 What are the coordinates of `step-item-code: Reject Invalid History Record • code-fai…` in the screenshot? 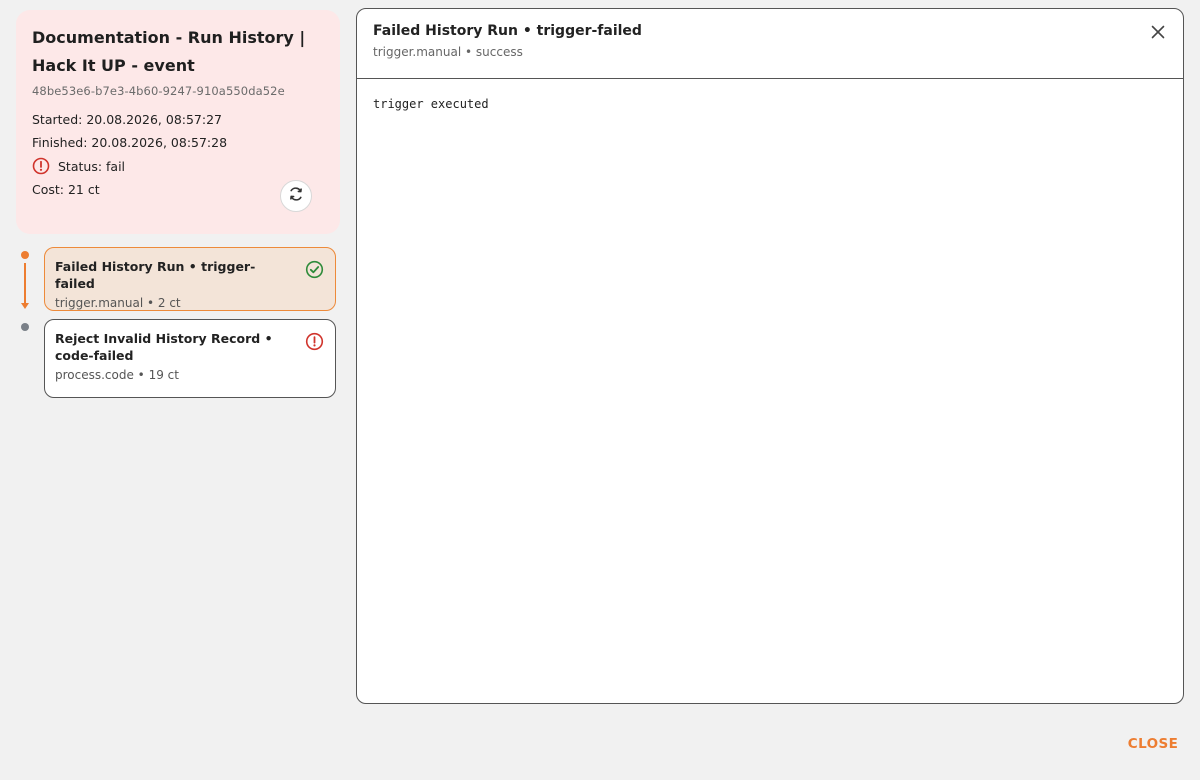 It's located at (190, 358).